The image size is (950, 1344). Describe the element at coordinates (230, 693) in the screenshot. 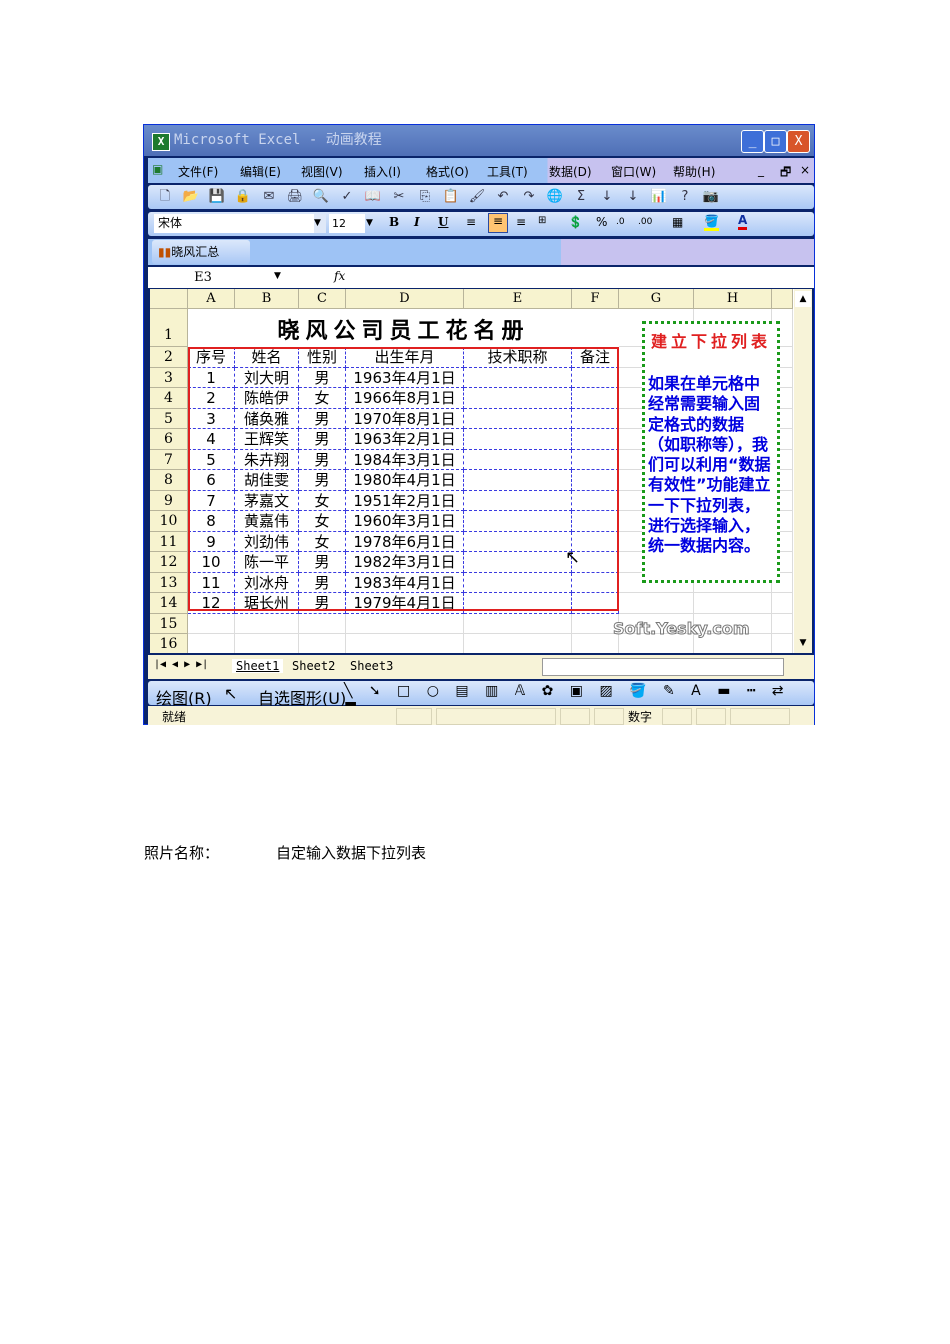

I see `select-objects-icon: ↖` at that location.